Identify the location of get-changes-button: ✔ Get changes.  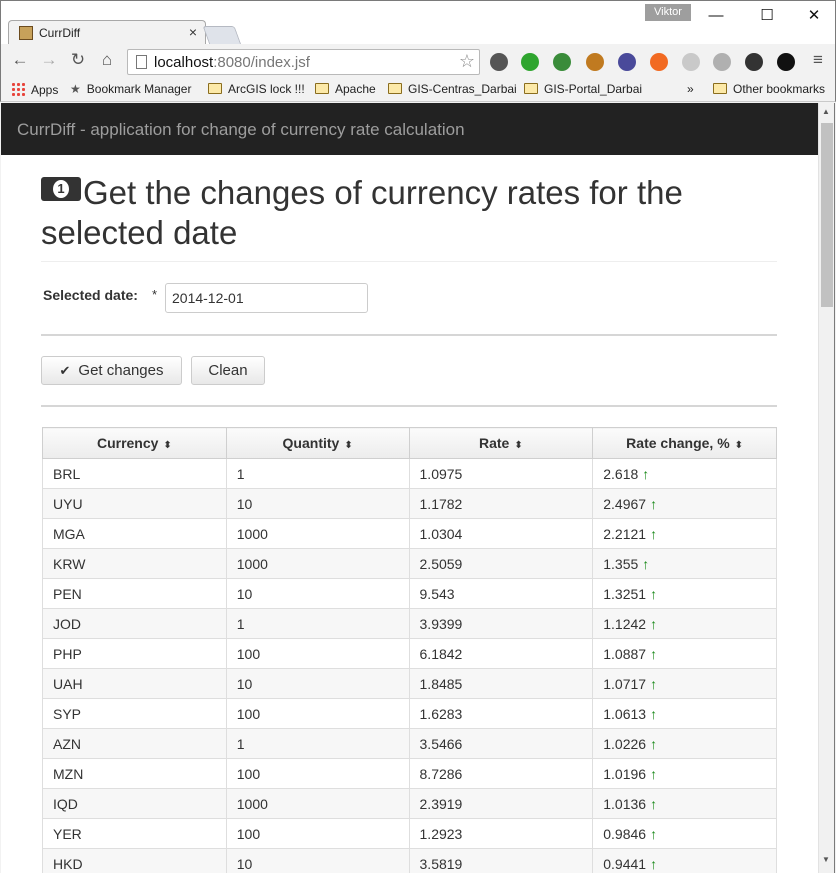
(111, 370).